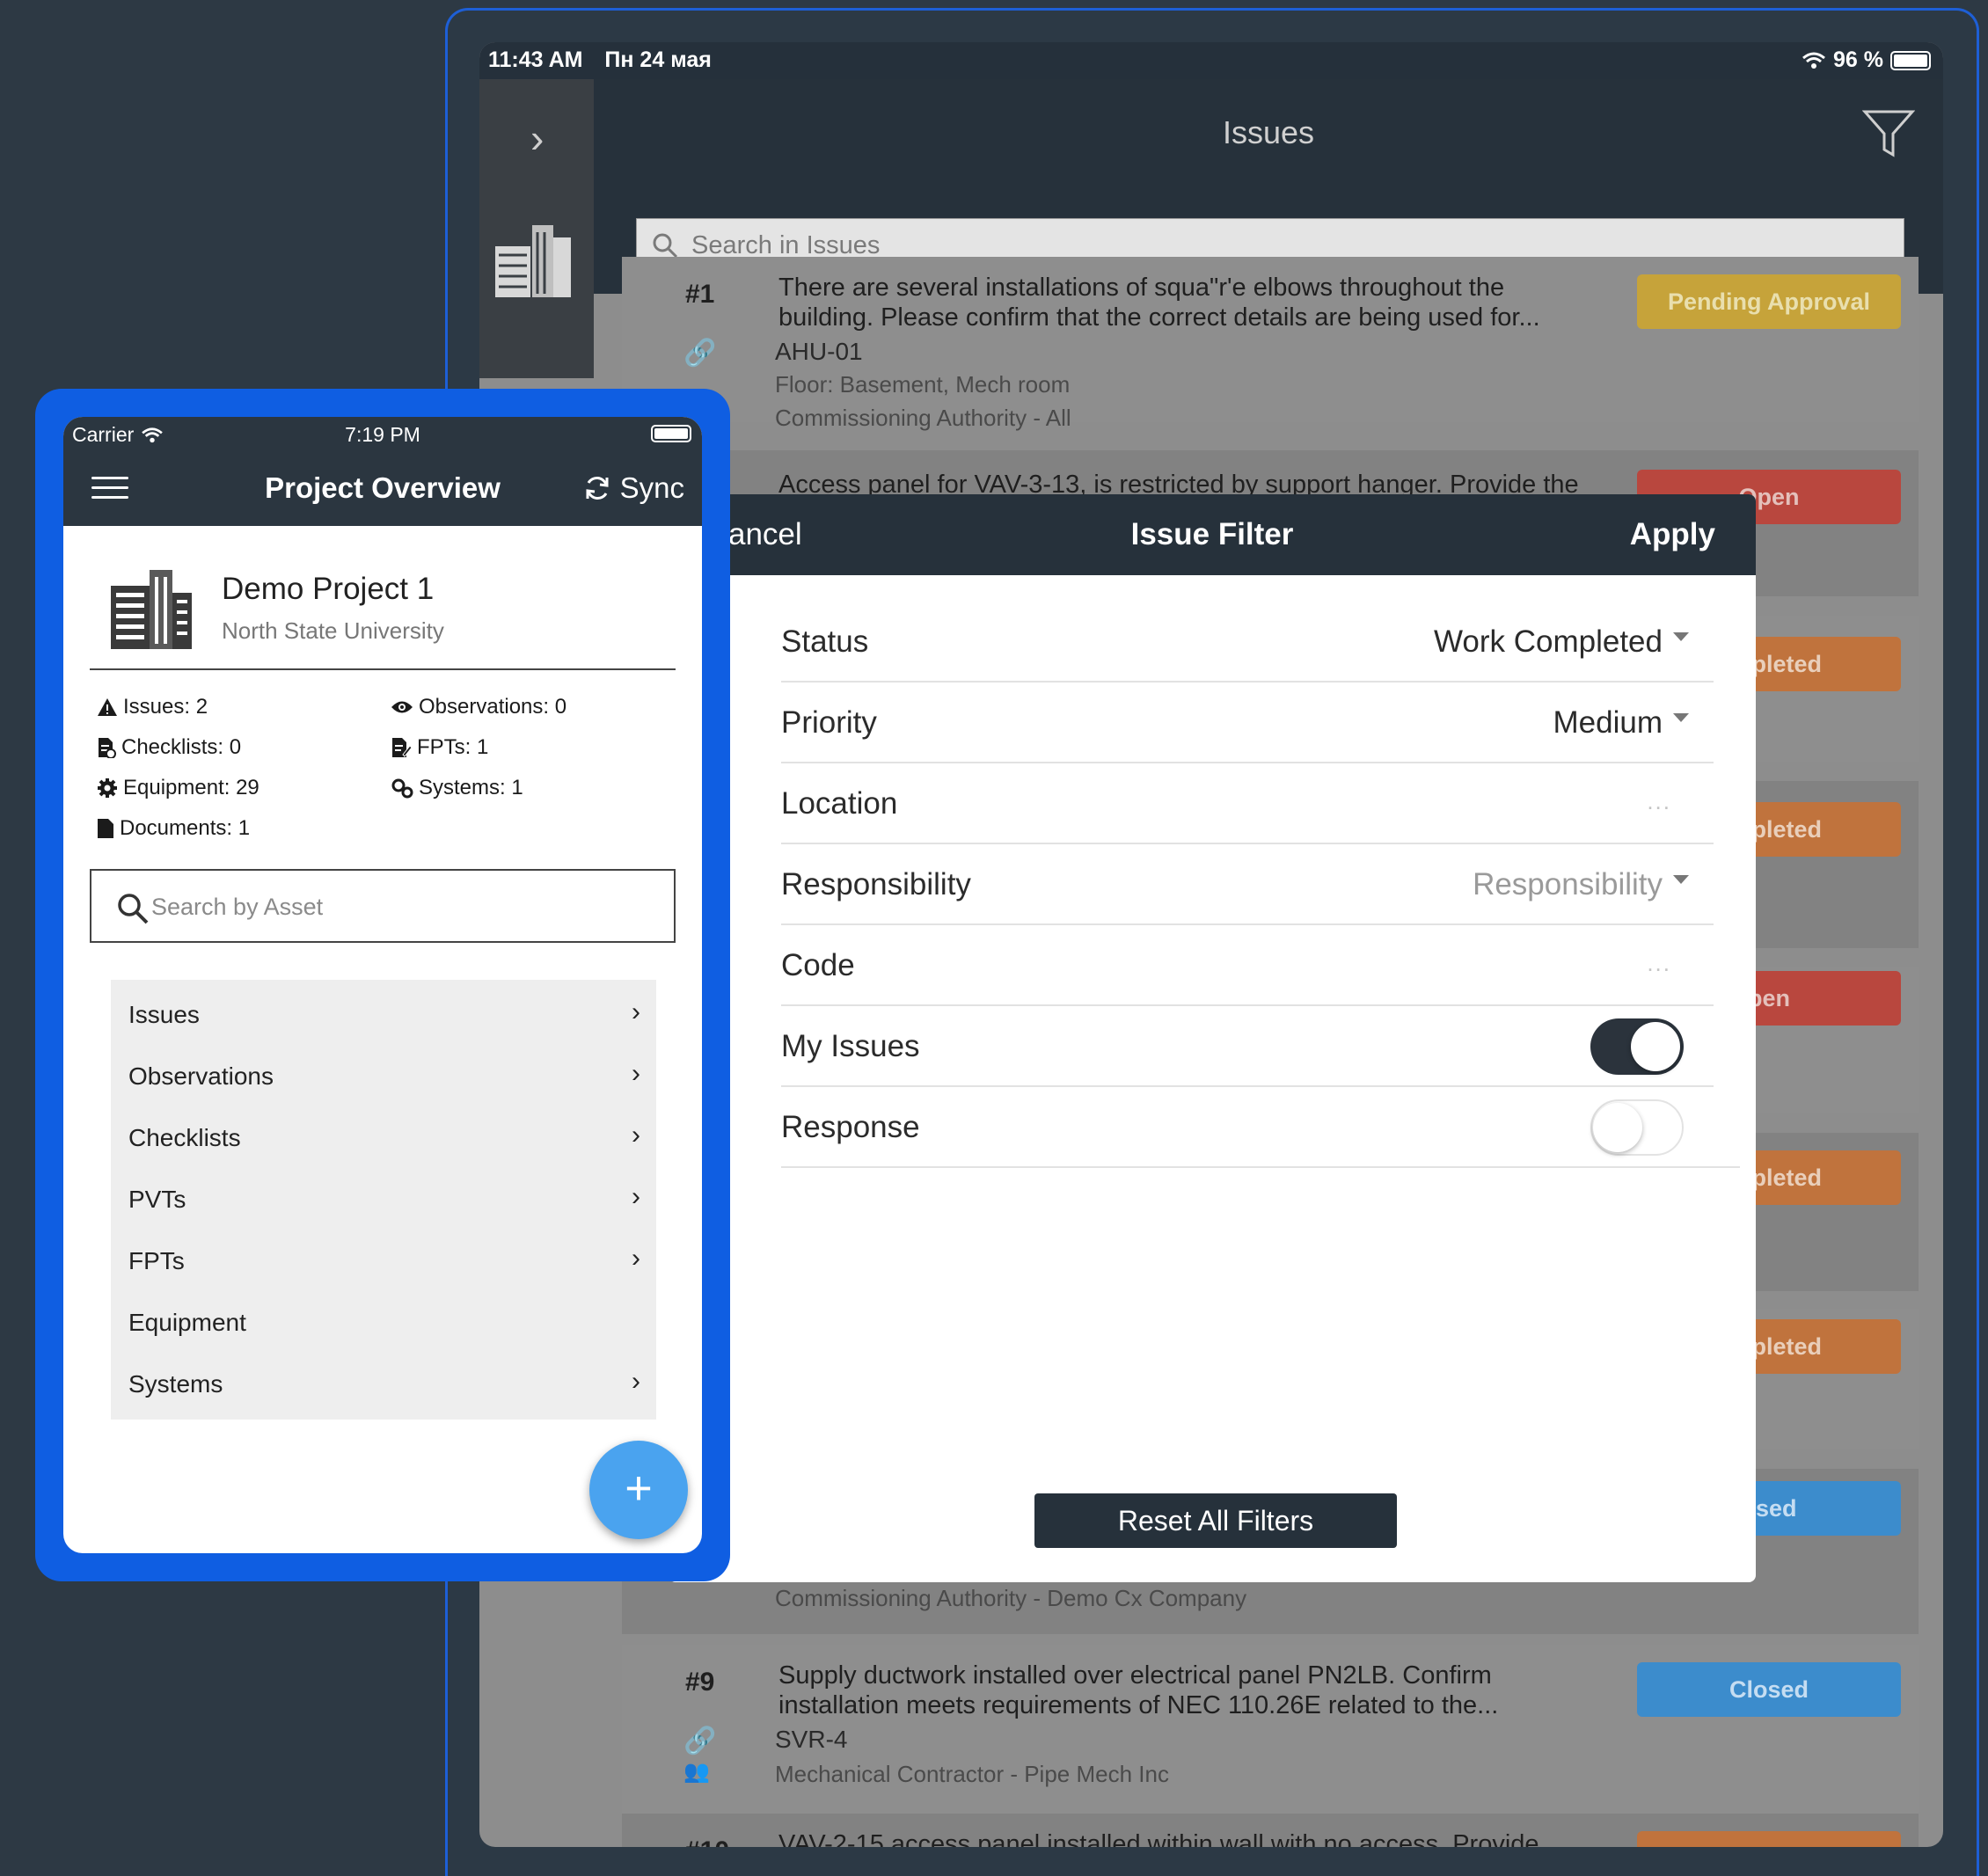  What do you see at coordinates (811, 1739) in the screenshot?
I see `issue-asset: SVR-4` at bounding box center [811, 1739].